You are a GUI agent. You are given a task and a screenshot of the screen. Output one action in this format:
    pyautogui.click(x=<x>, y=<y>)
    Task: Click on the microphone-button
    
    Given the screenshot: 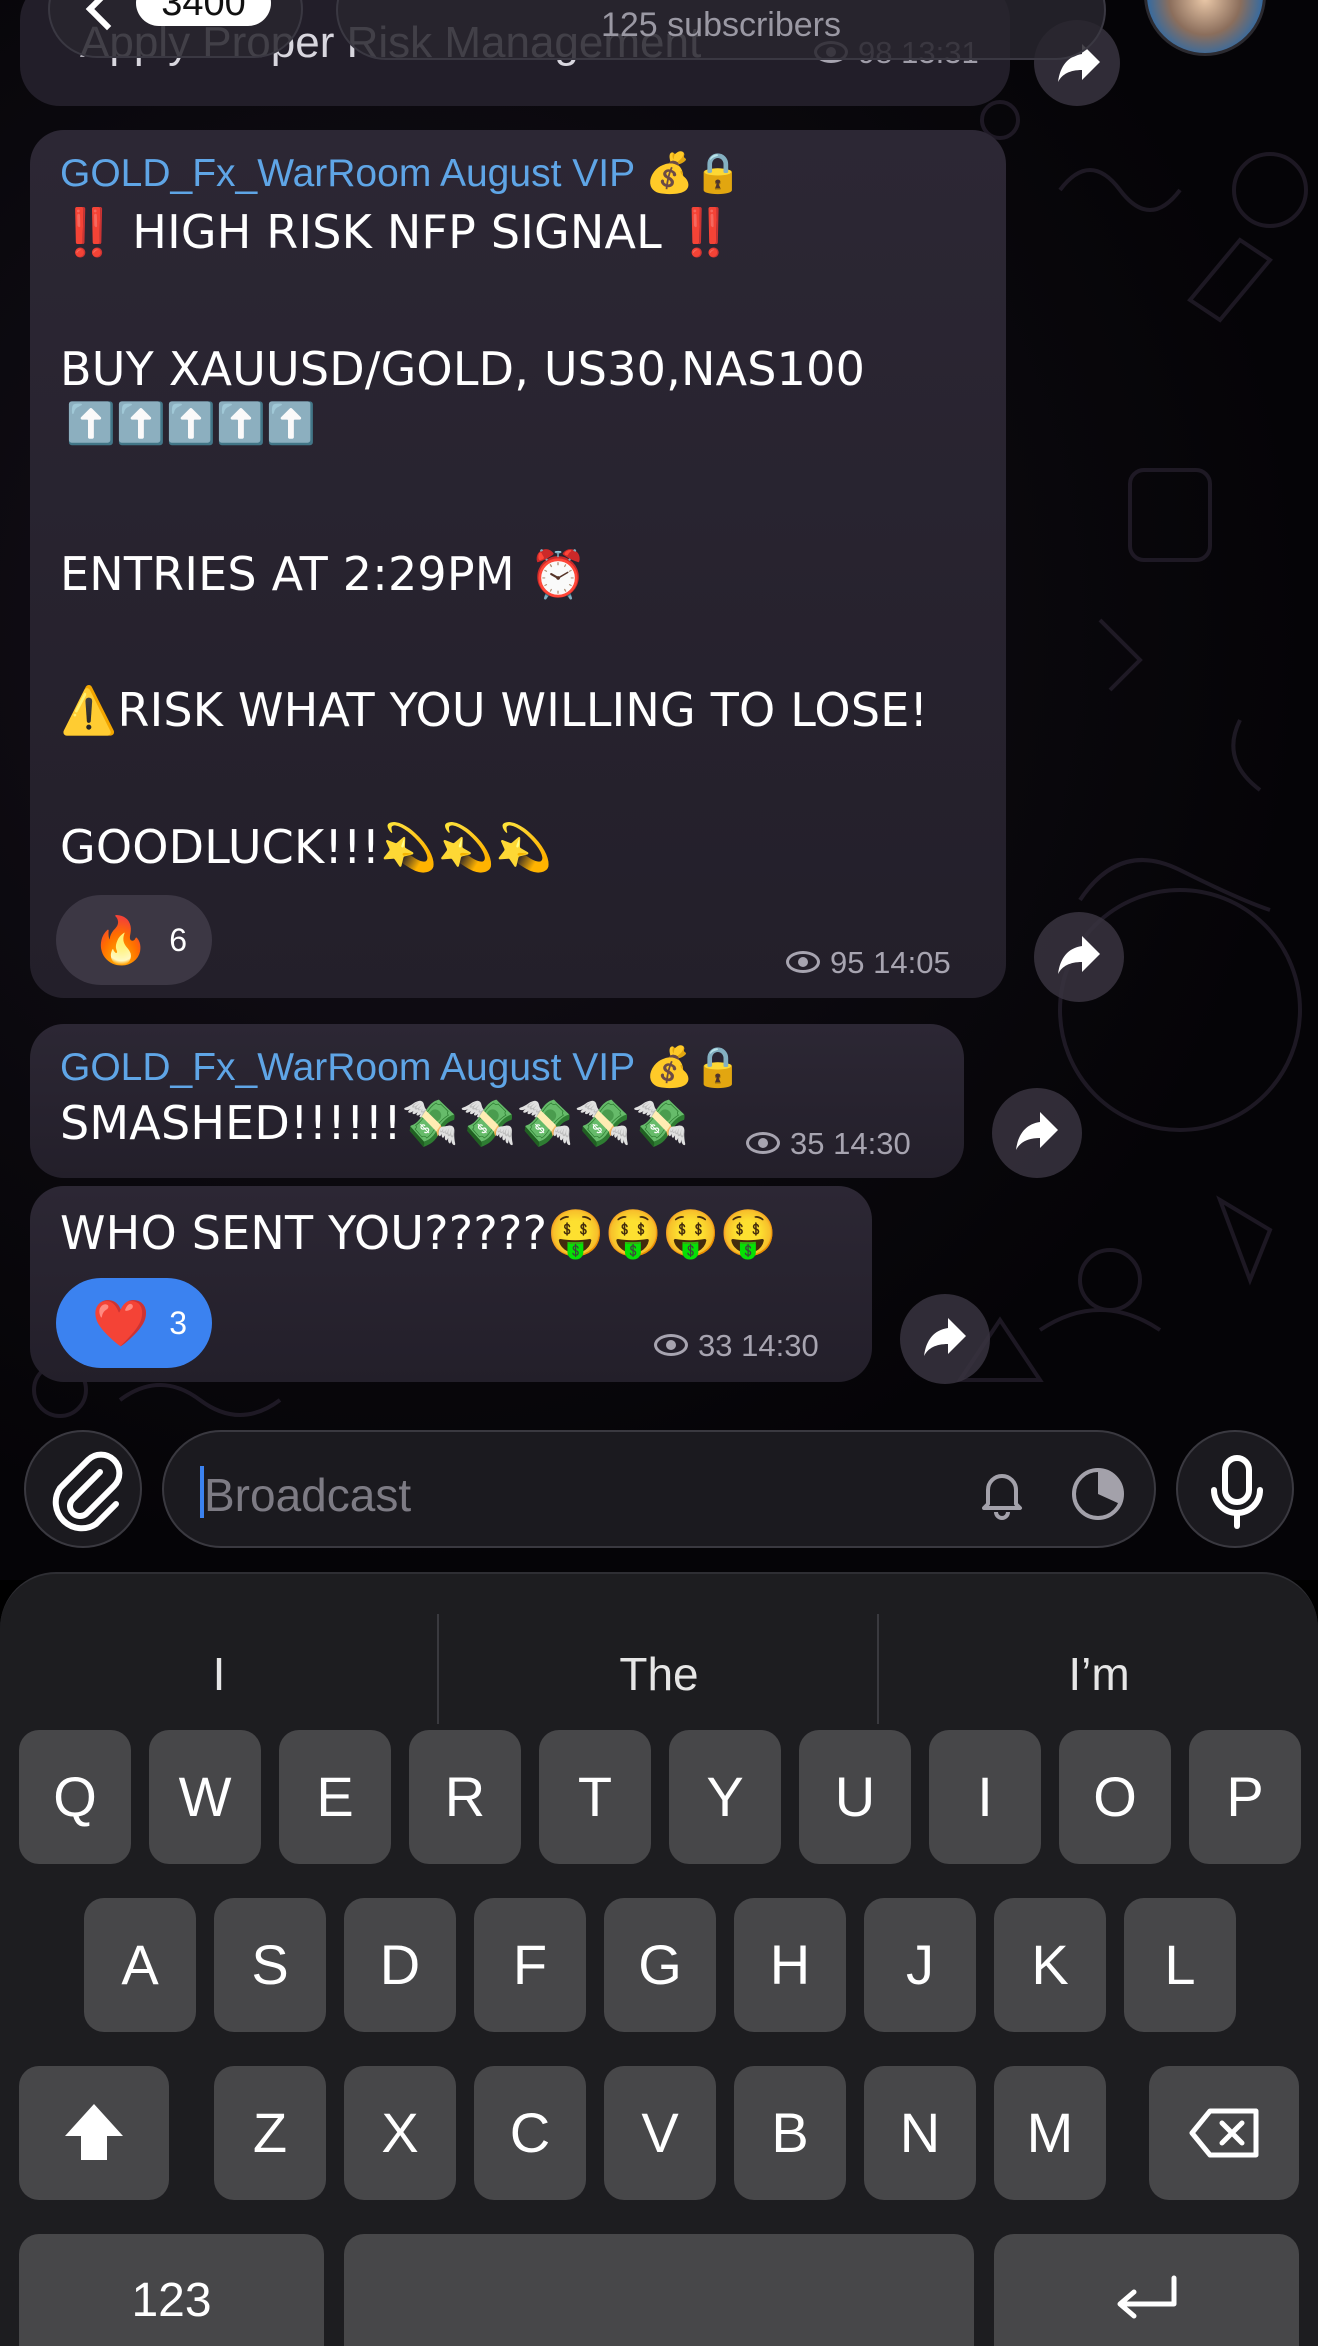 What is the action you would take?
    pyautogui.click(x=1235, y=1489)
    